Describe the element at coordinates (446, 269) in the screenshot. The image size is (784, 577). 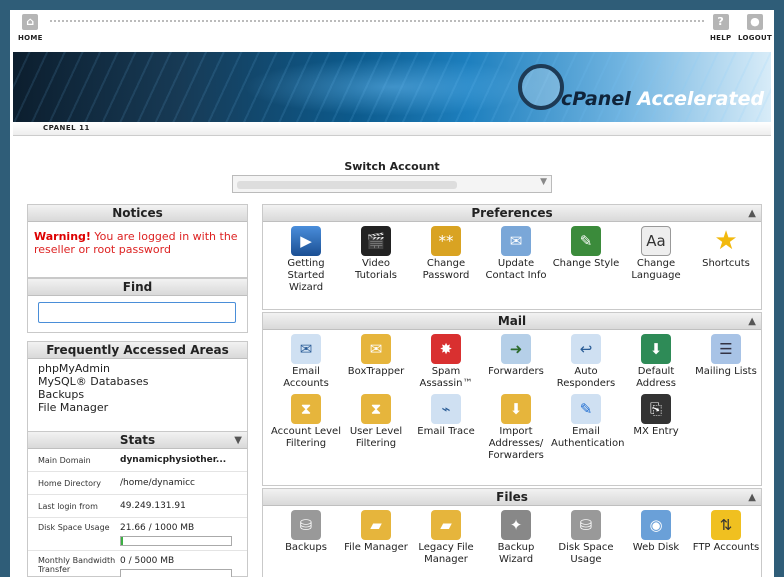
I see `item-label: Change Password` at that location.